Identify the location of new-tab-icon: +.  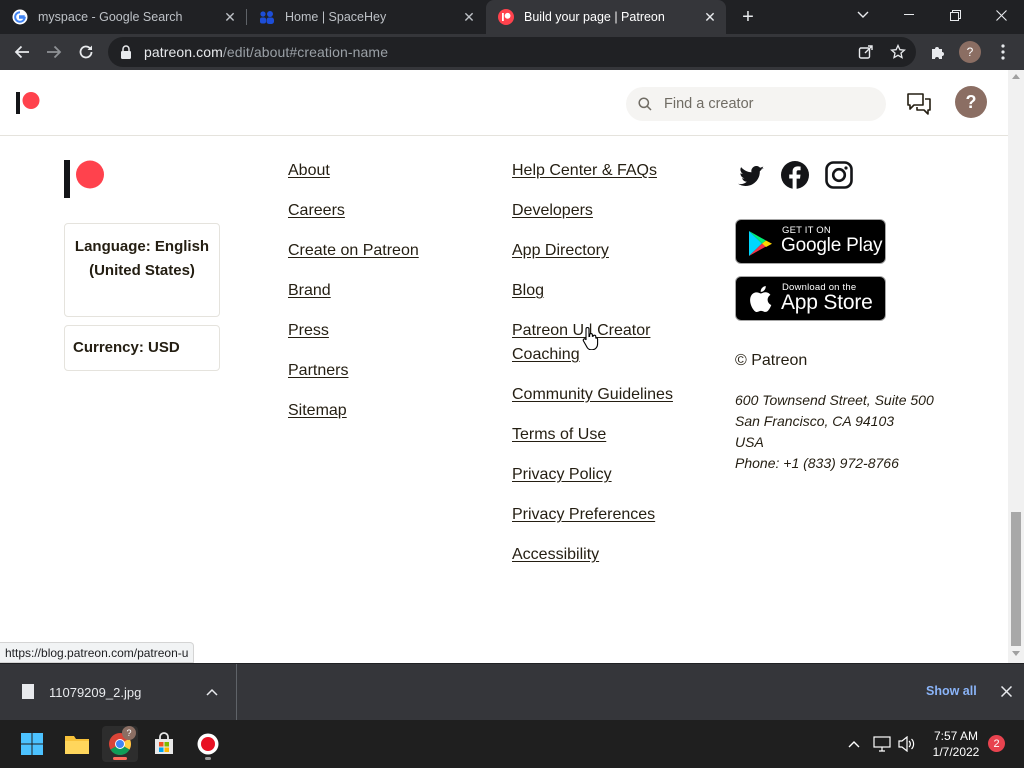
(748, 17).